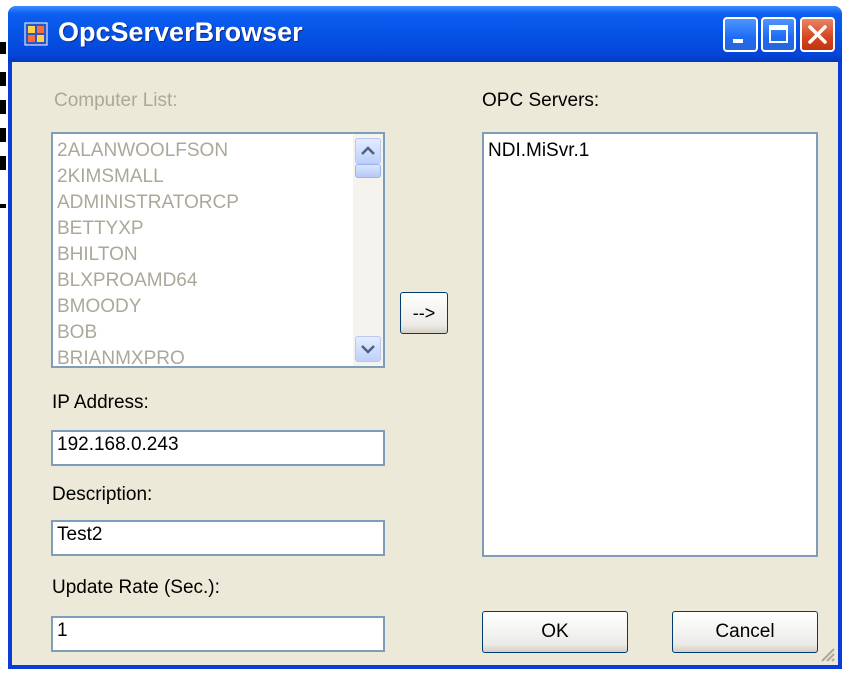  What do you see at coordinates (740, 34) in the screenshot?
I see `minimize-button` at bounding box center [740, 34].